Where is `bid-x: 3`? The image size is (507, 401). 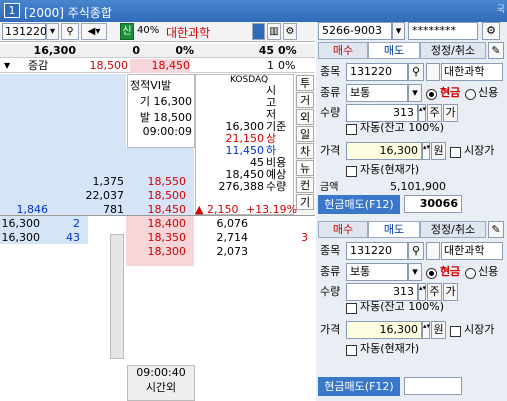
bid-x: 3 is located at coordinates (304, 237).